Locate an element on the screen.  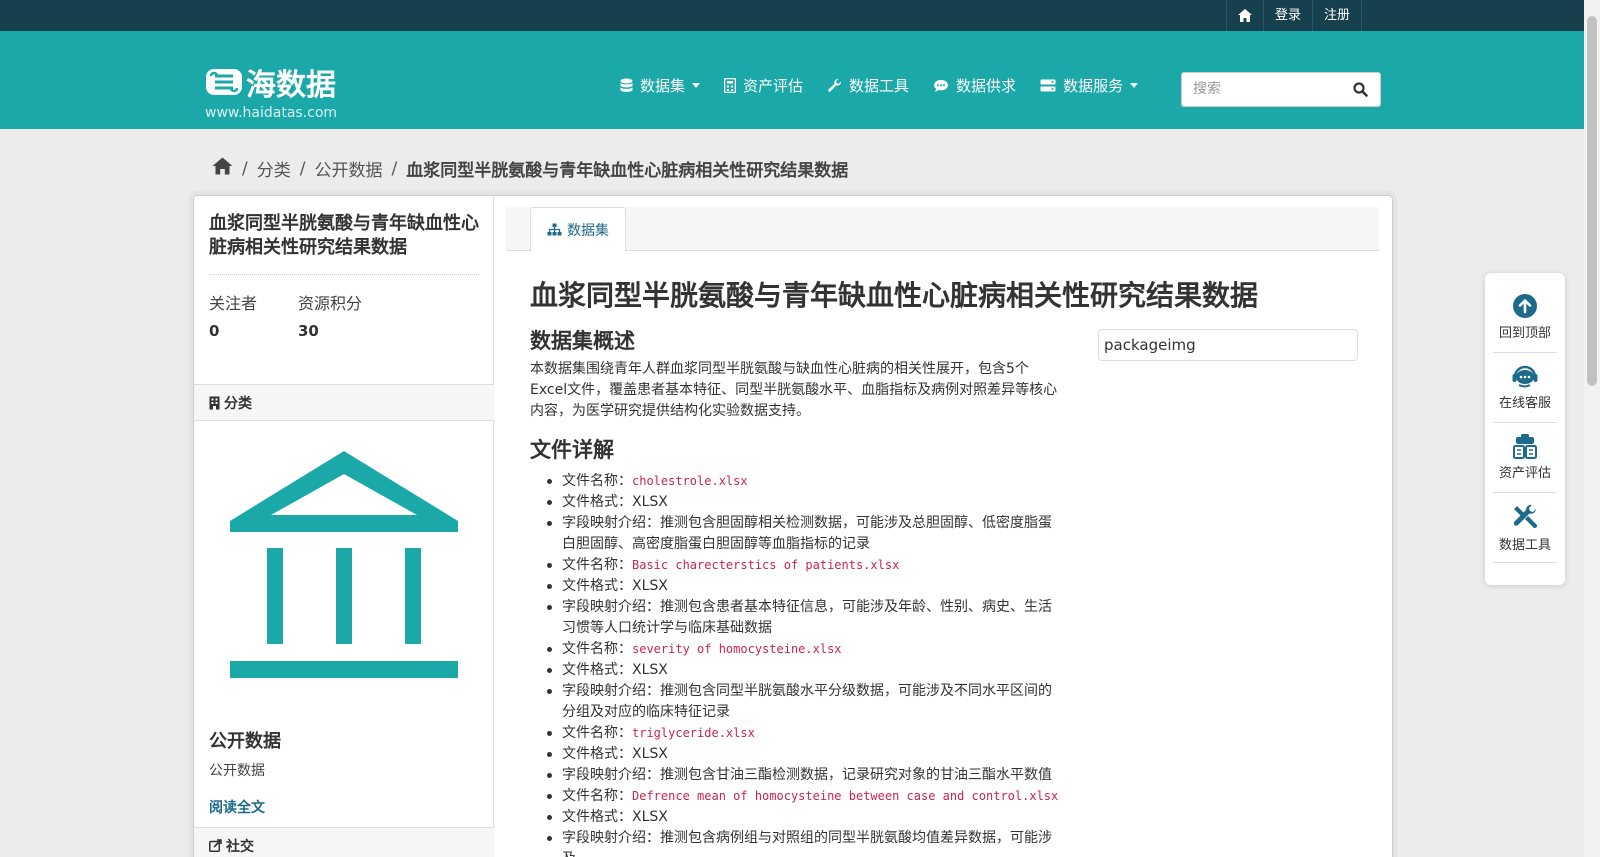
register-link: 注册 is located at coordinates (1336, 15).